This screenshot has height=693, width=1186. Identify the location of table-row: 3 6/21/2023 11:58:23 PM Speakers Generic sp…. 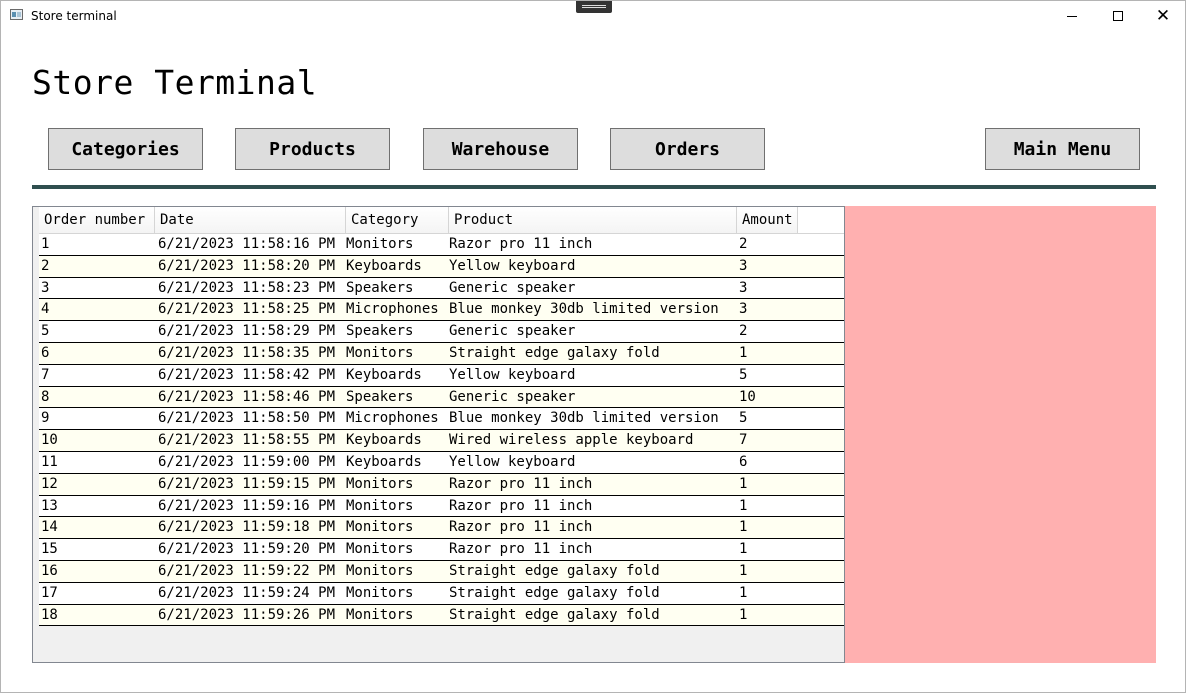
(441, 288).